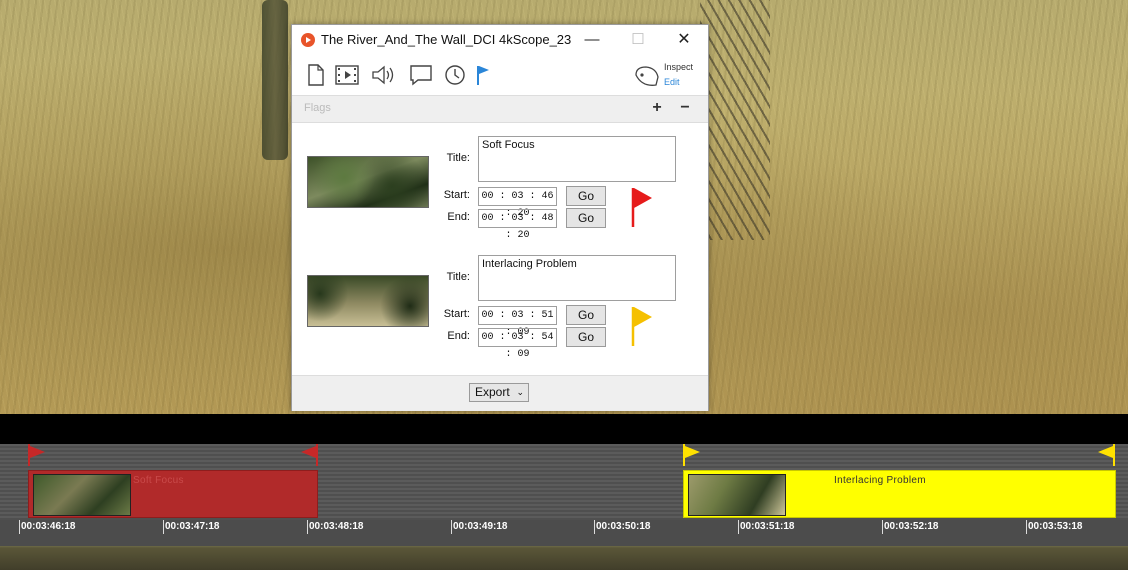 The width and height of the screenshot is (1128, 570). I want to click on ruler-tick-label: 00:03:50:18, so click(623, 526).